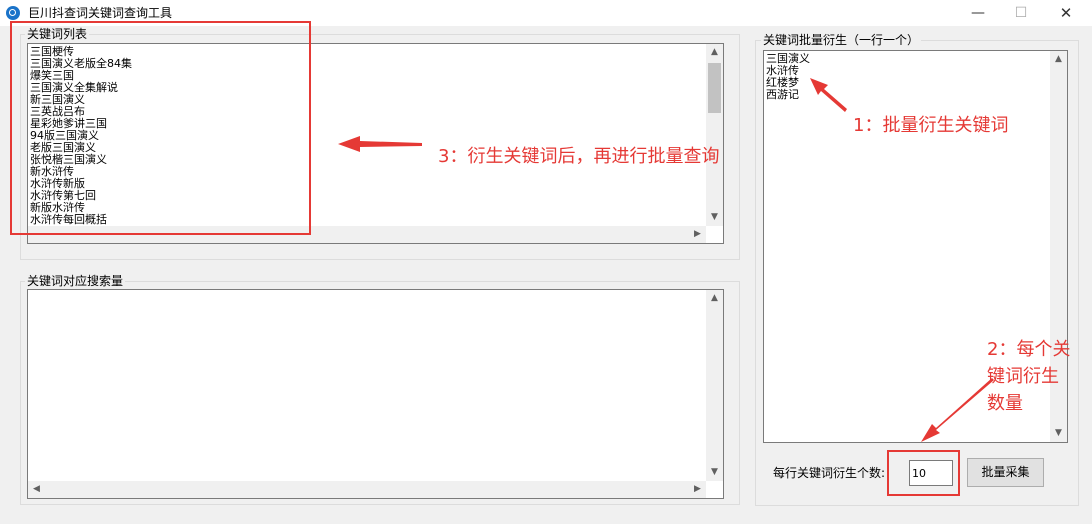 The height and width of the screenshot is (524, 1092). I want to click on annotation-note-2: 2：每个关 键词衍生 数量, so click(1029, 376).